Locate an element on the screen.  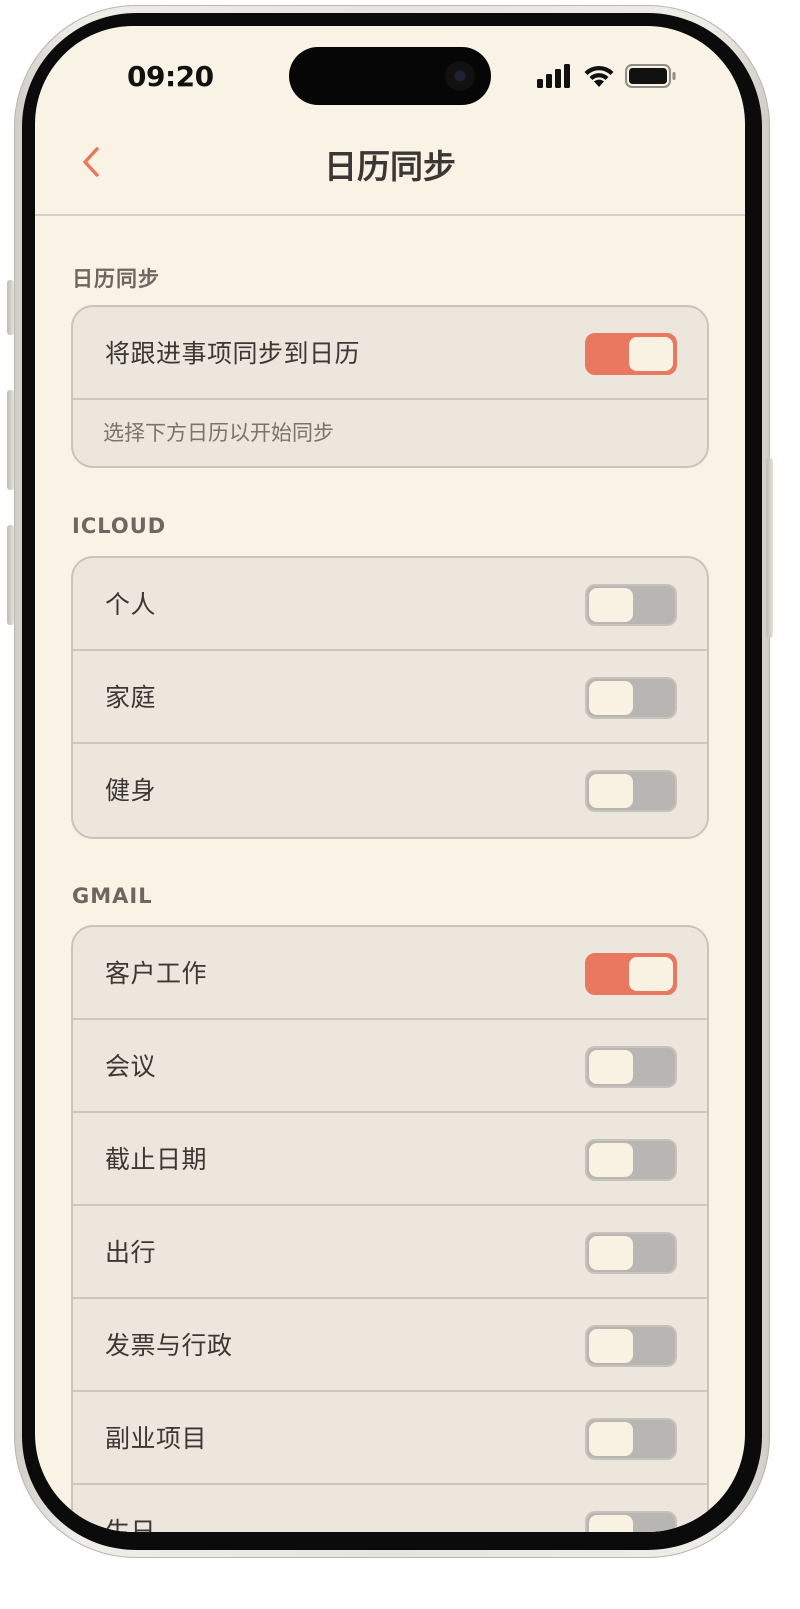
calendar-row: 个人 is located at coordinates (390, 604).